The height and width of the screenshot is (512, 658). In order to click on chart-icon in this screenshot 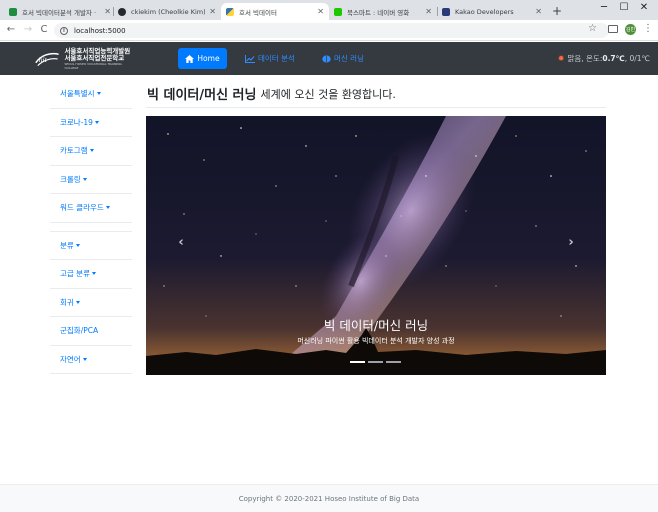, I will do `click(250, 58)`.